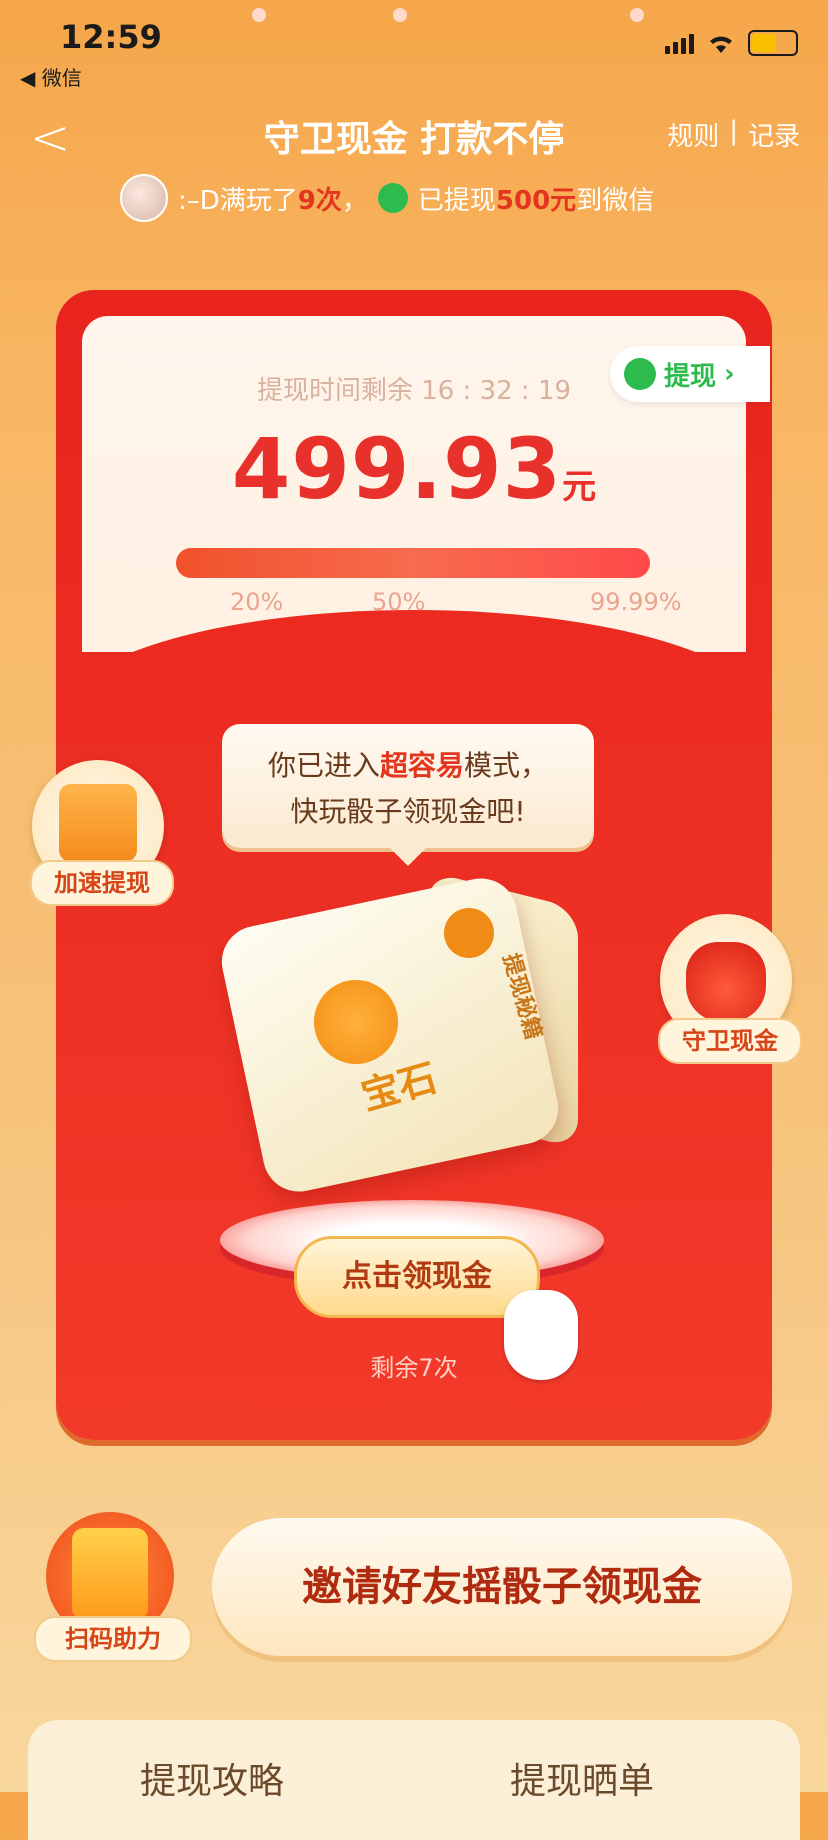 The image size is (828, 1840). Describe the element at coordinates (636, 602) in the screenshot. I see `progress-tick: 99.99%` at that location.